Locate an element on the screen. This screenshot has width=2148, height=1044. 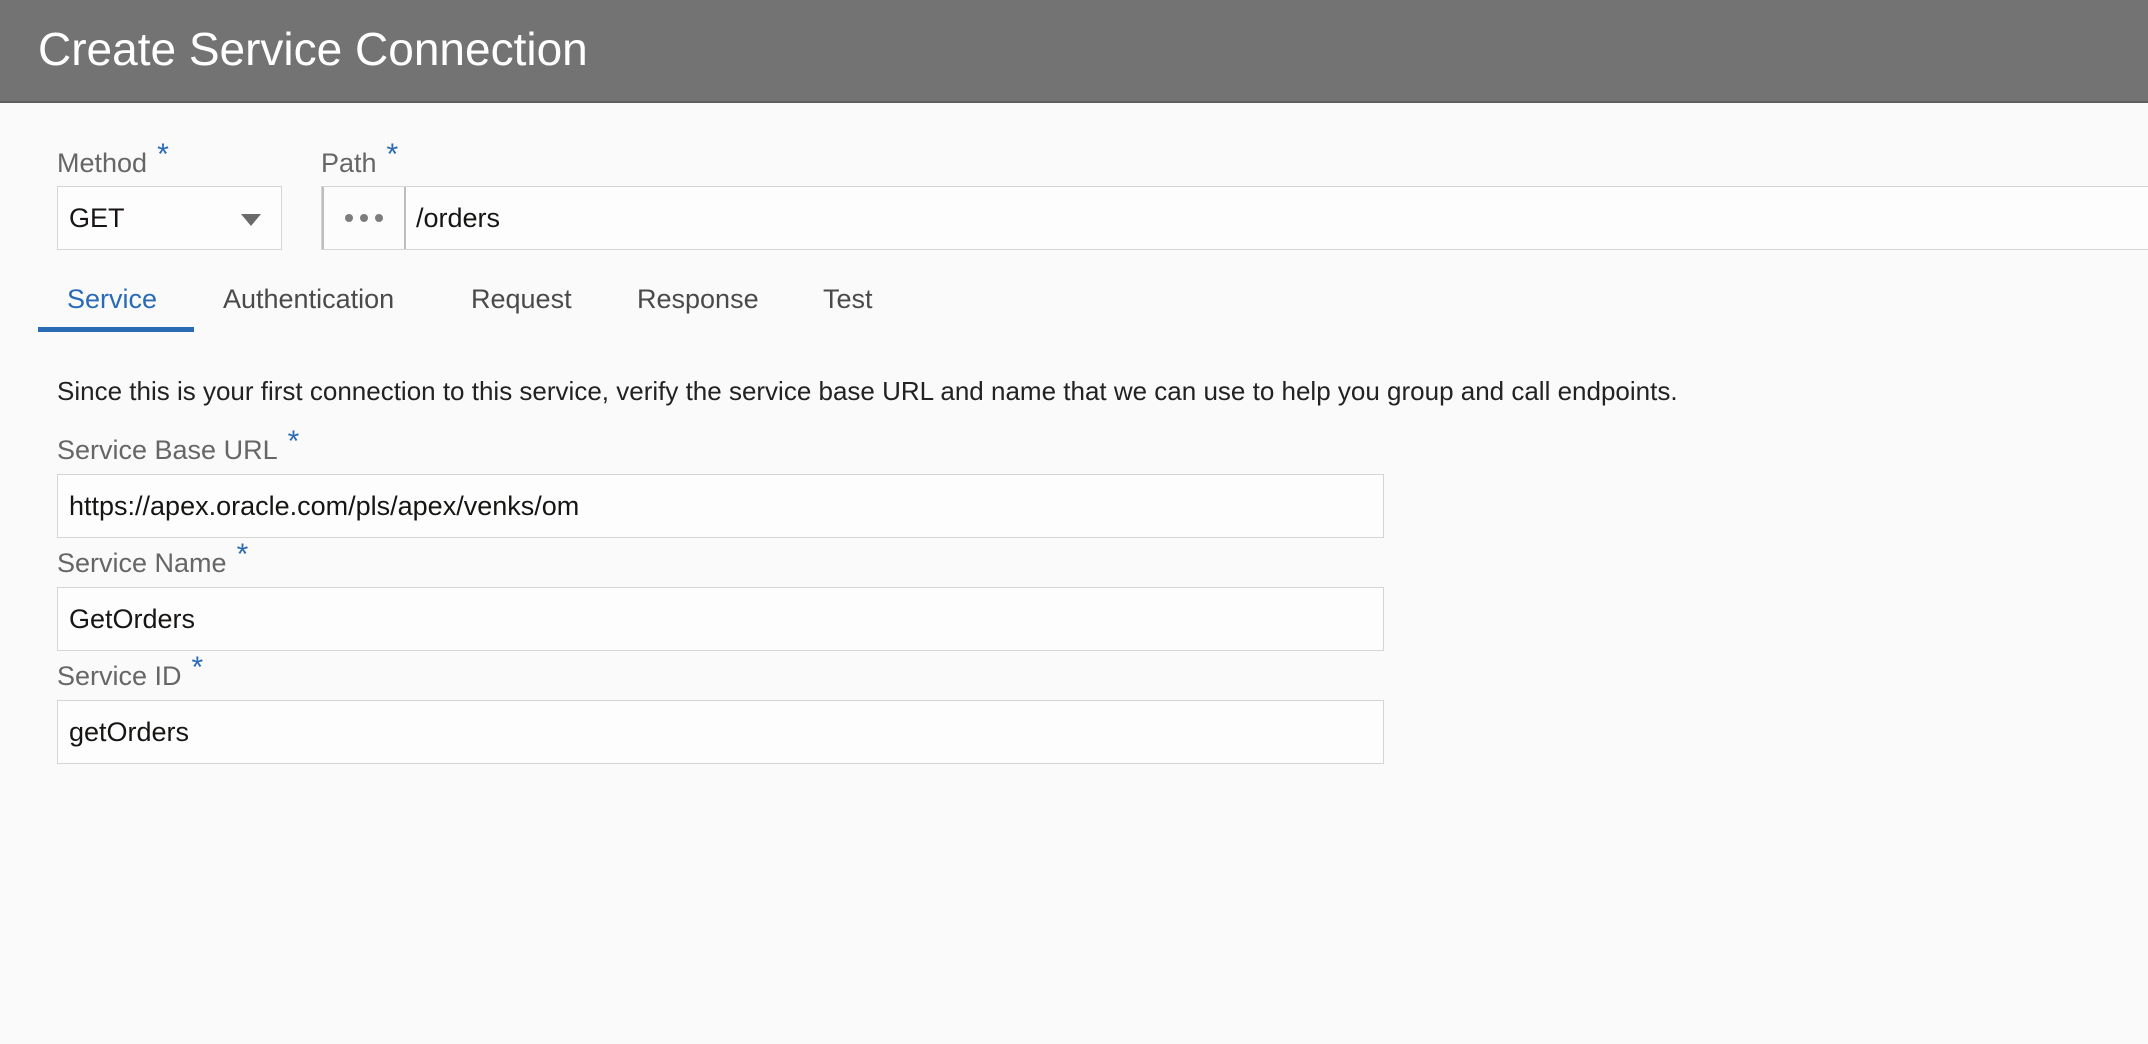
path-picker-button is located at coordinates (364, 218).